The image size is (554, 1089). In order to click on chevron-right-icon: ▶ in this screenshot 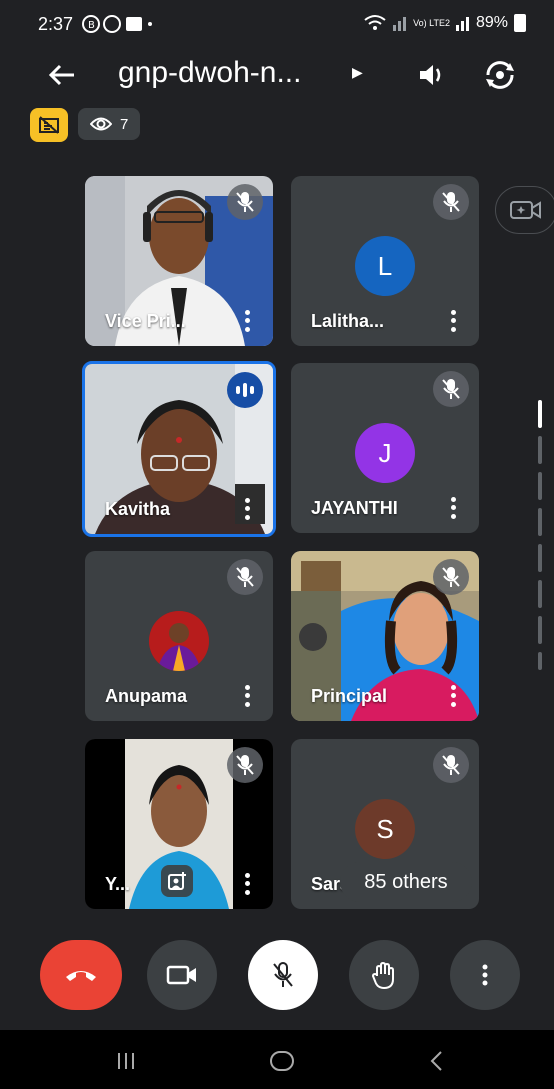, I will do `click(357, 72)`.